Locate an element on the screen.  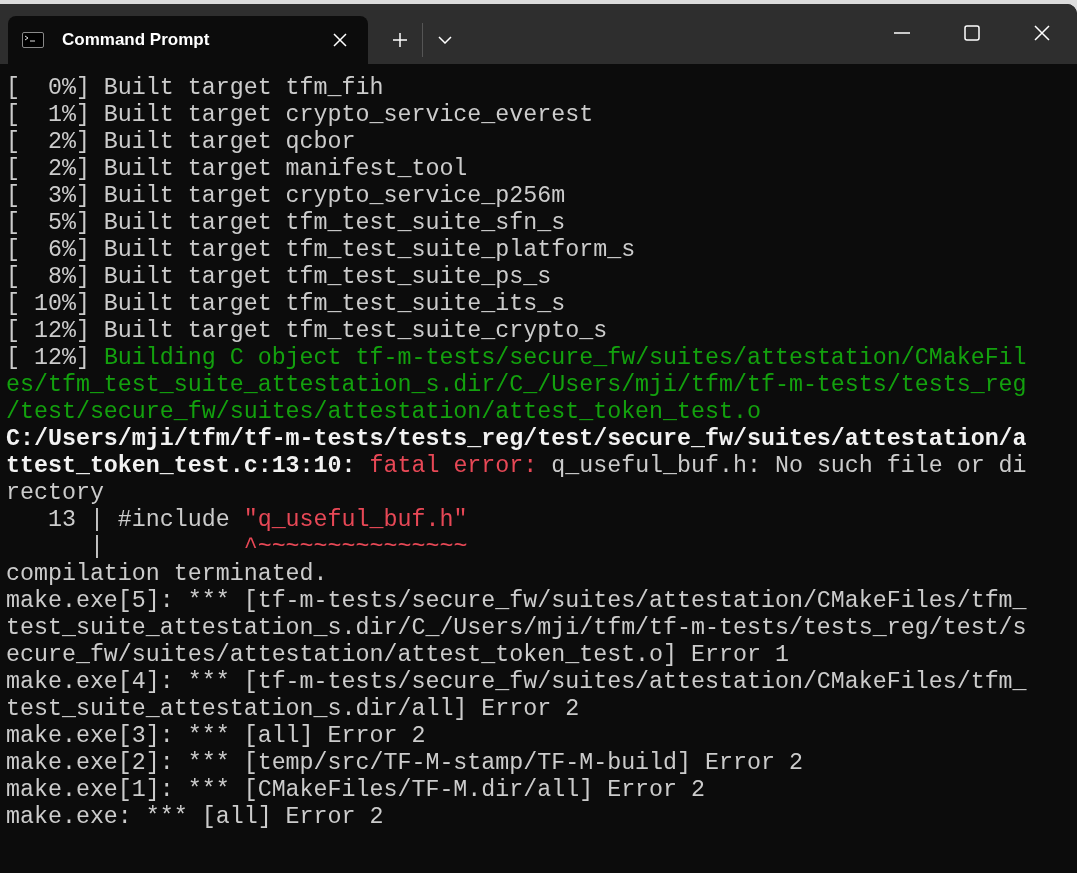
terminal-output-text: [ 1%] Built target crypto_service_everest is located at coordinates (300, 115).